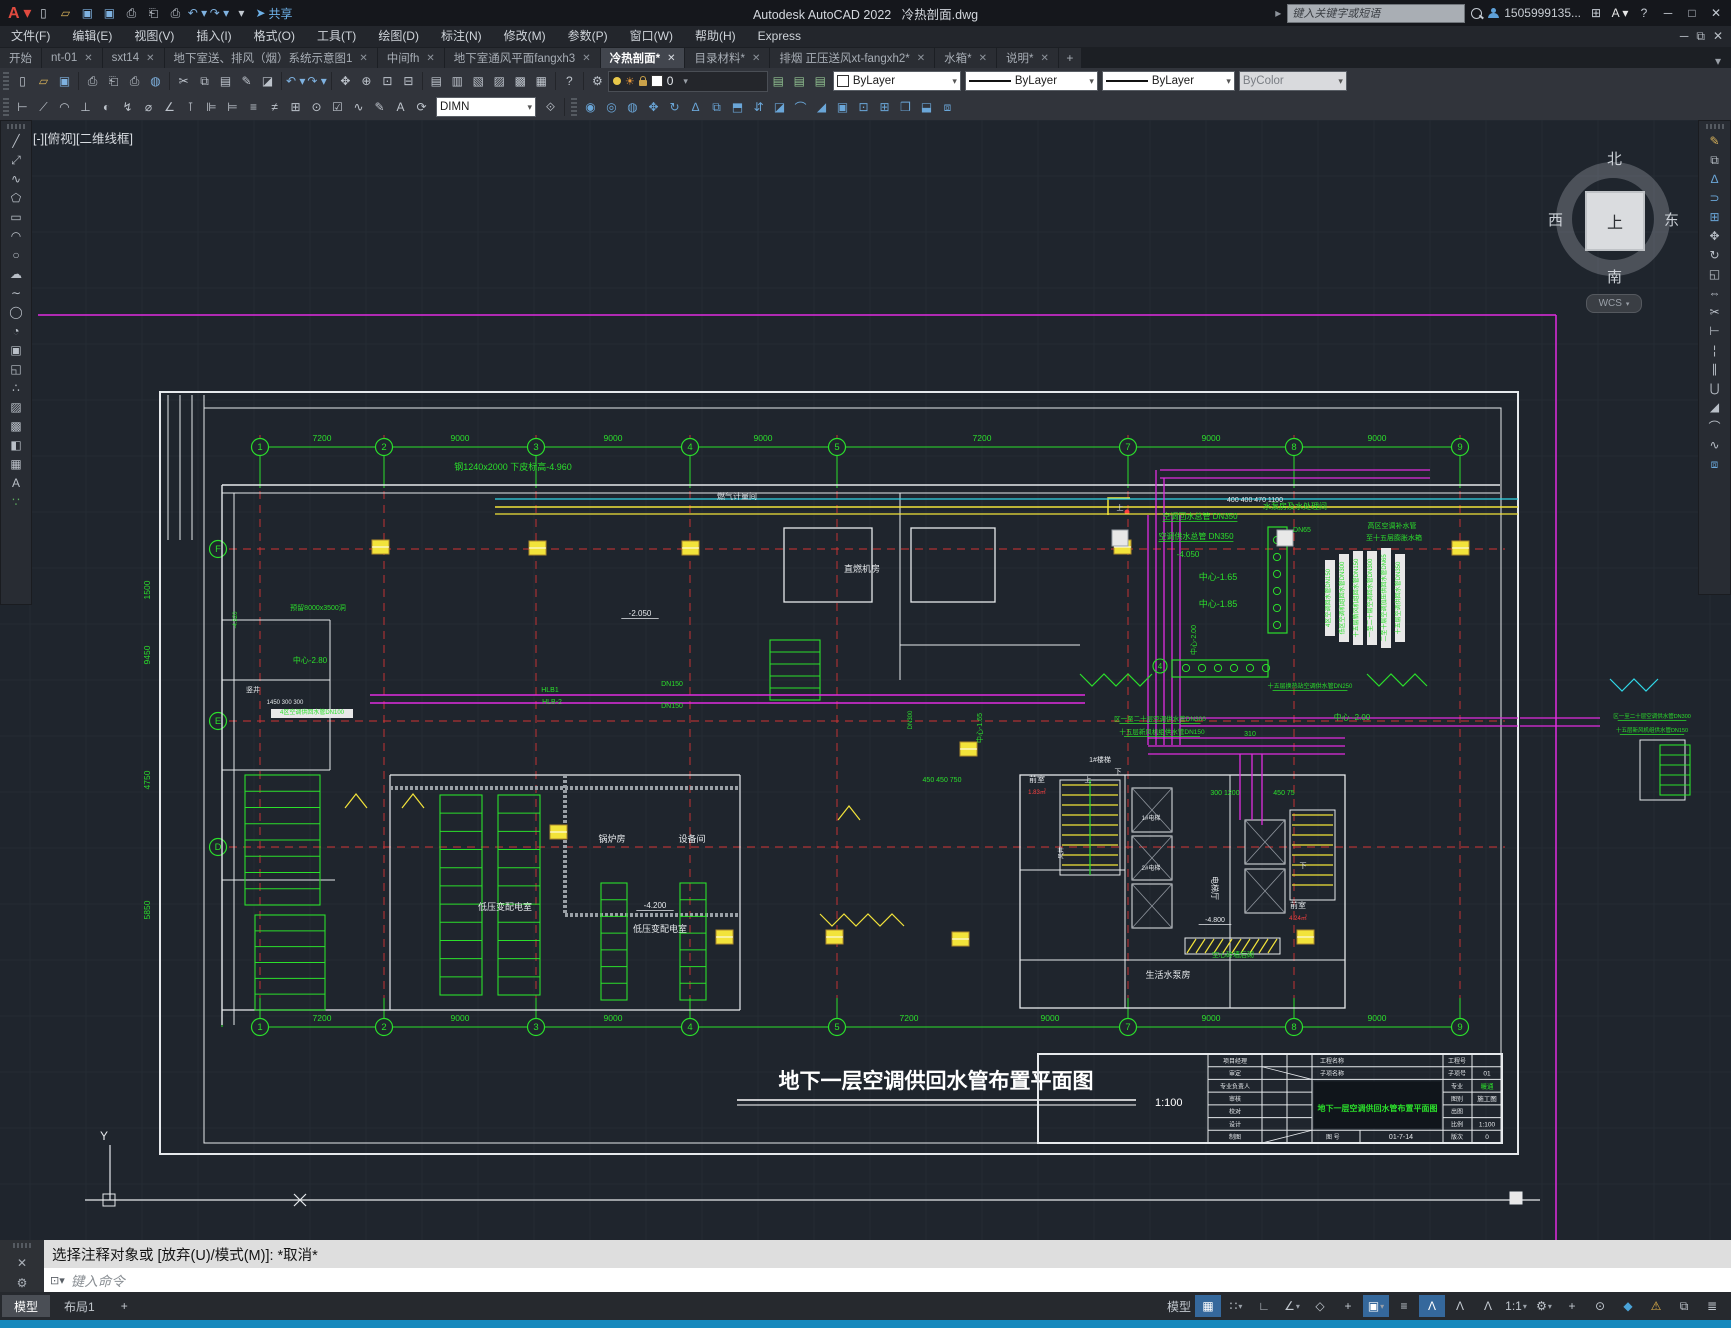 The width and height of the screenshot is (1731, 1328). What do you see at coordinates (884, 107) in the screenshot?
I see `extract-edges-button: ⊞` at bounding box center [884, 107].